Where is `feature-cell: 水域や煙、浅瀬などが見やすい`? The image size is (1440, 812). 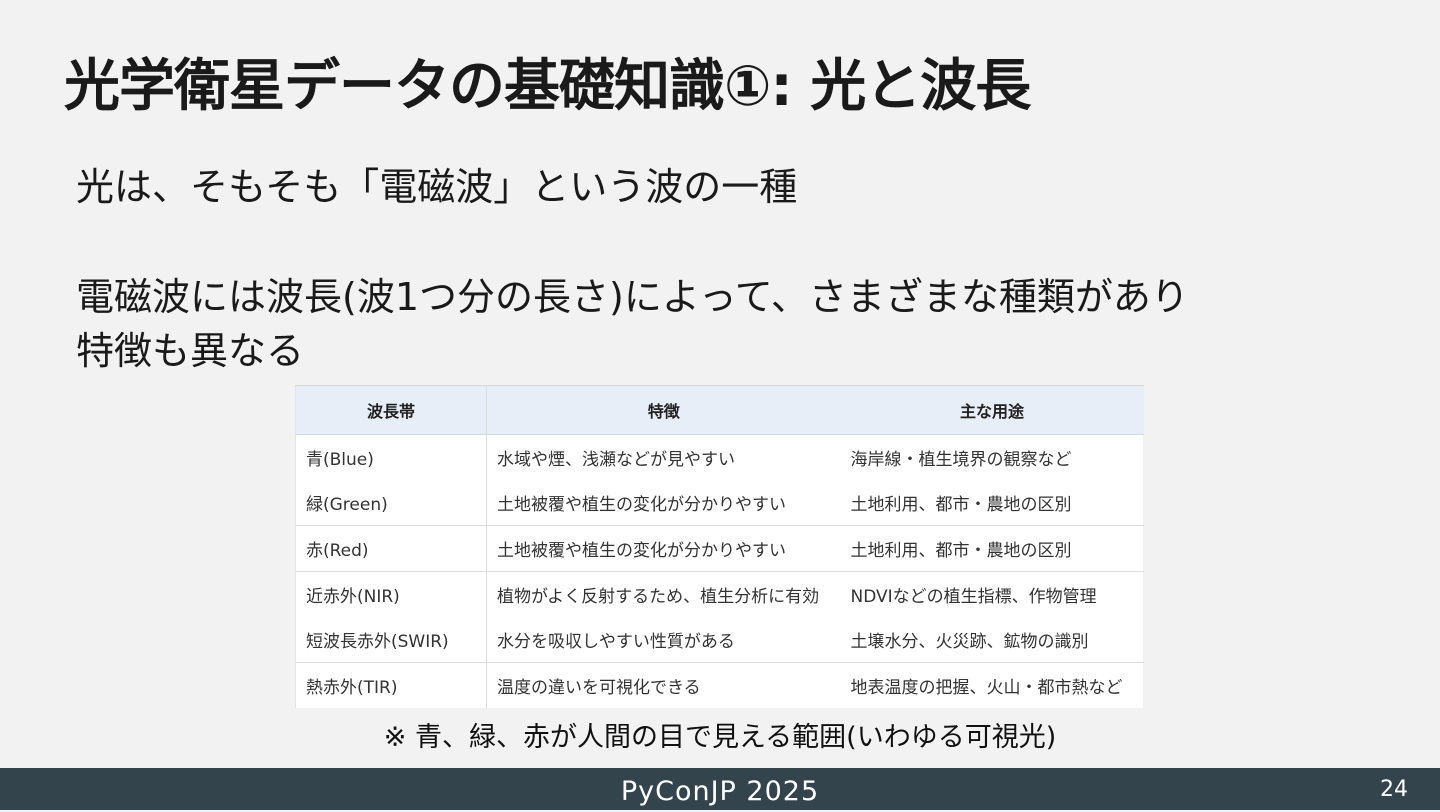 feature-cell: 水域や煙、浅瀬などが見やすい is located at coordinates (616, 460).